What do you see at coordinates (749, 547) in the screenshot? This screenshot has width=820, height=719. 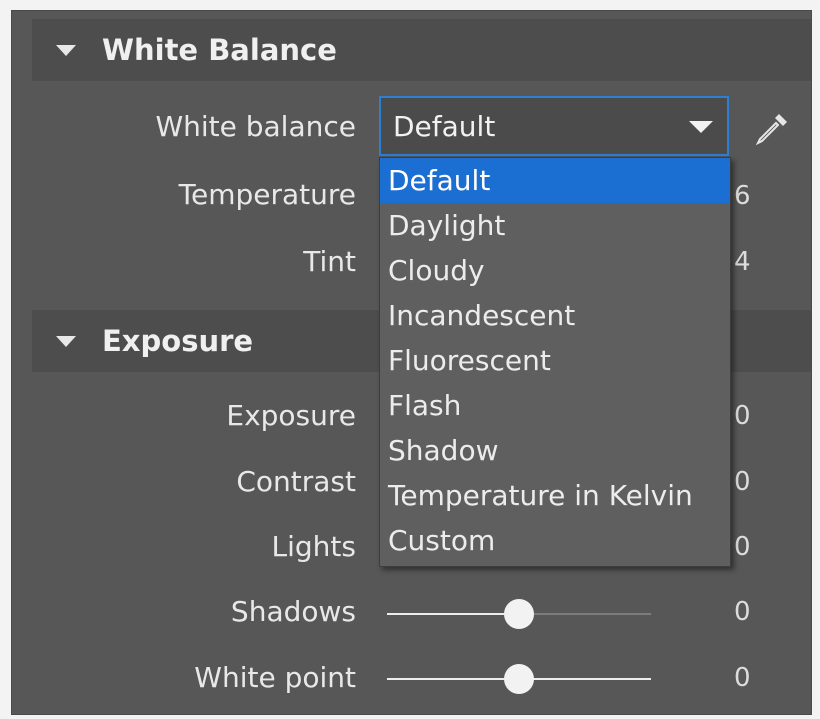 I see `lights-value: 0` at bounding box center [749, 547].